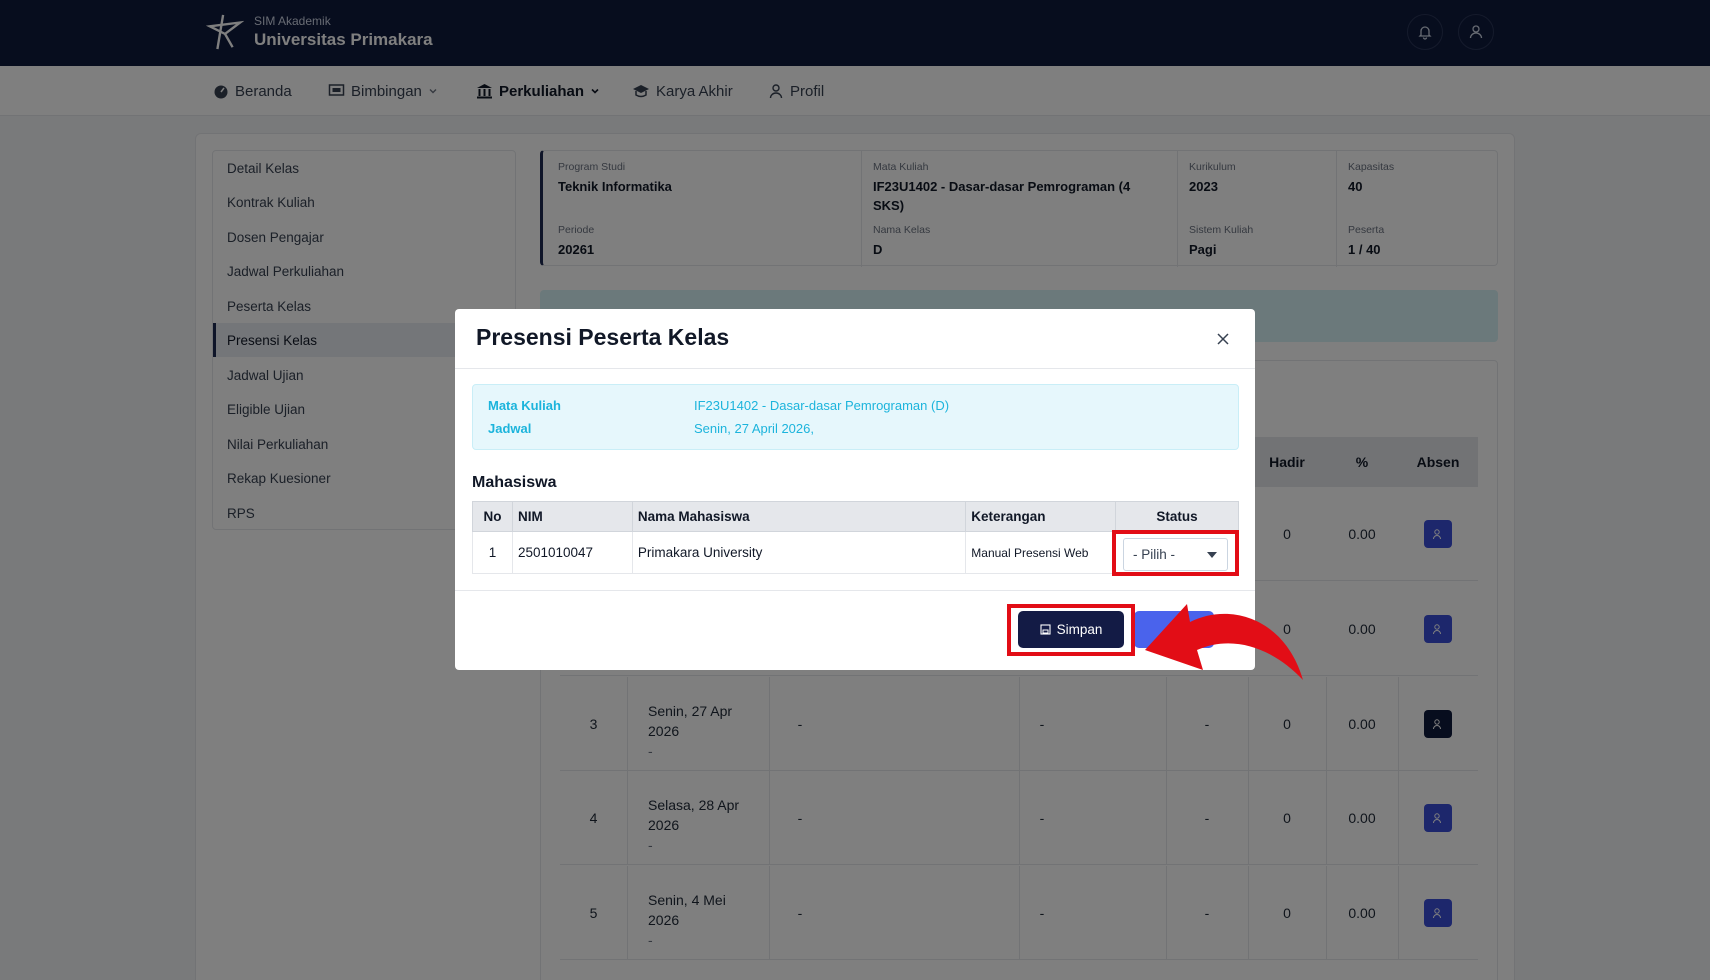 This screenshot has width=1710, height=980. Describe the element at coordinates (855, 339) in the screenshot. I see `modal-header: Presensi Peserta Kelas` at that location.